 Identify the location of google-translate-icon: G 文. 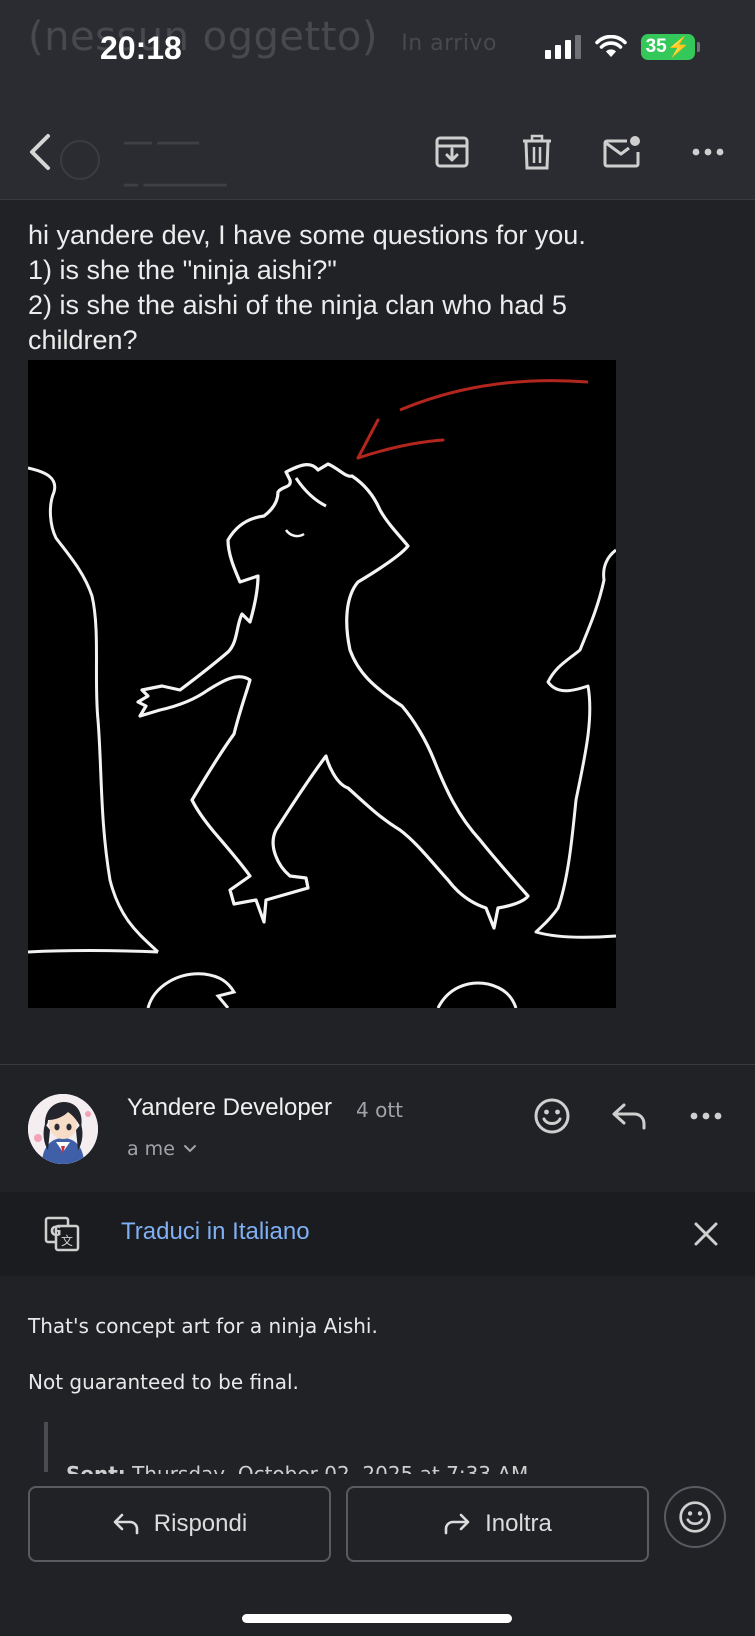
(62, 1234).